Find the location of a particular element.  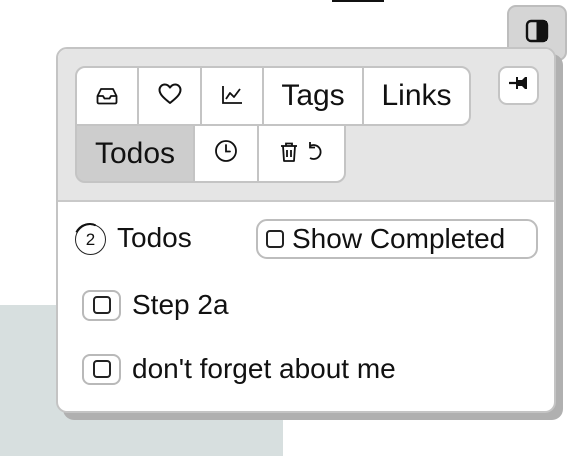

tab-stats is located at coordinates (232, 96).